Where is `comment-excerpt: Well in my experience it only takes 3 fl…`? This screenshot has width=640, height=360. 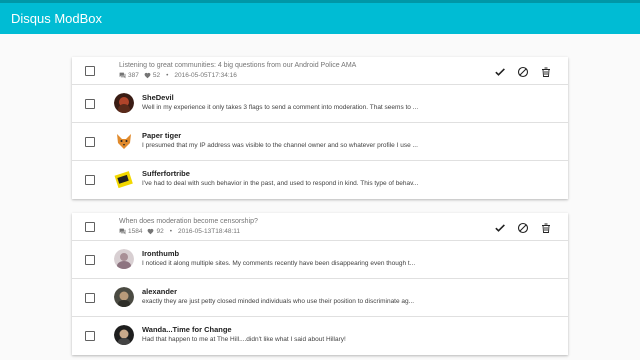 comment-excerpt: Well in my experience it only takes 3 fl… is located at coordinates (280, 107).